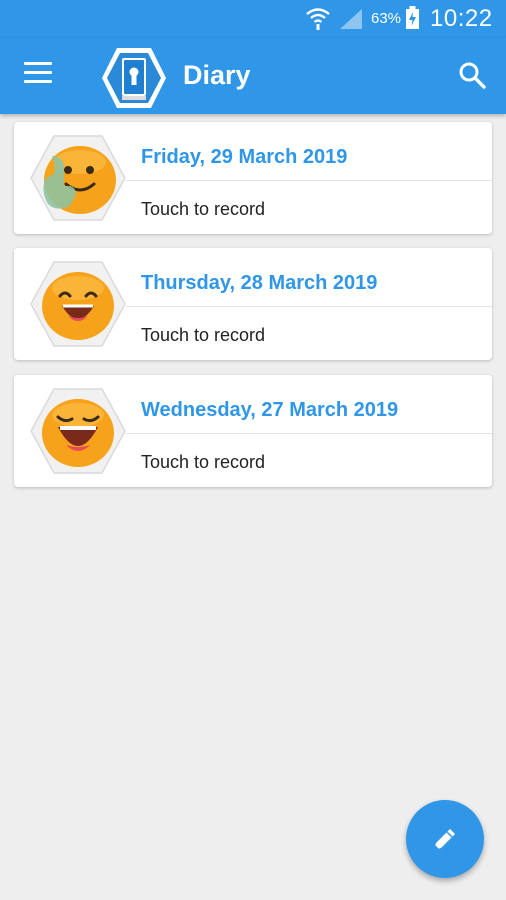 The height and width of the screenshot is (900, 506). I want to click on menu-icon, so click(39, 76).